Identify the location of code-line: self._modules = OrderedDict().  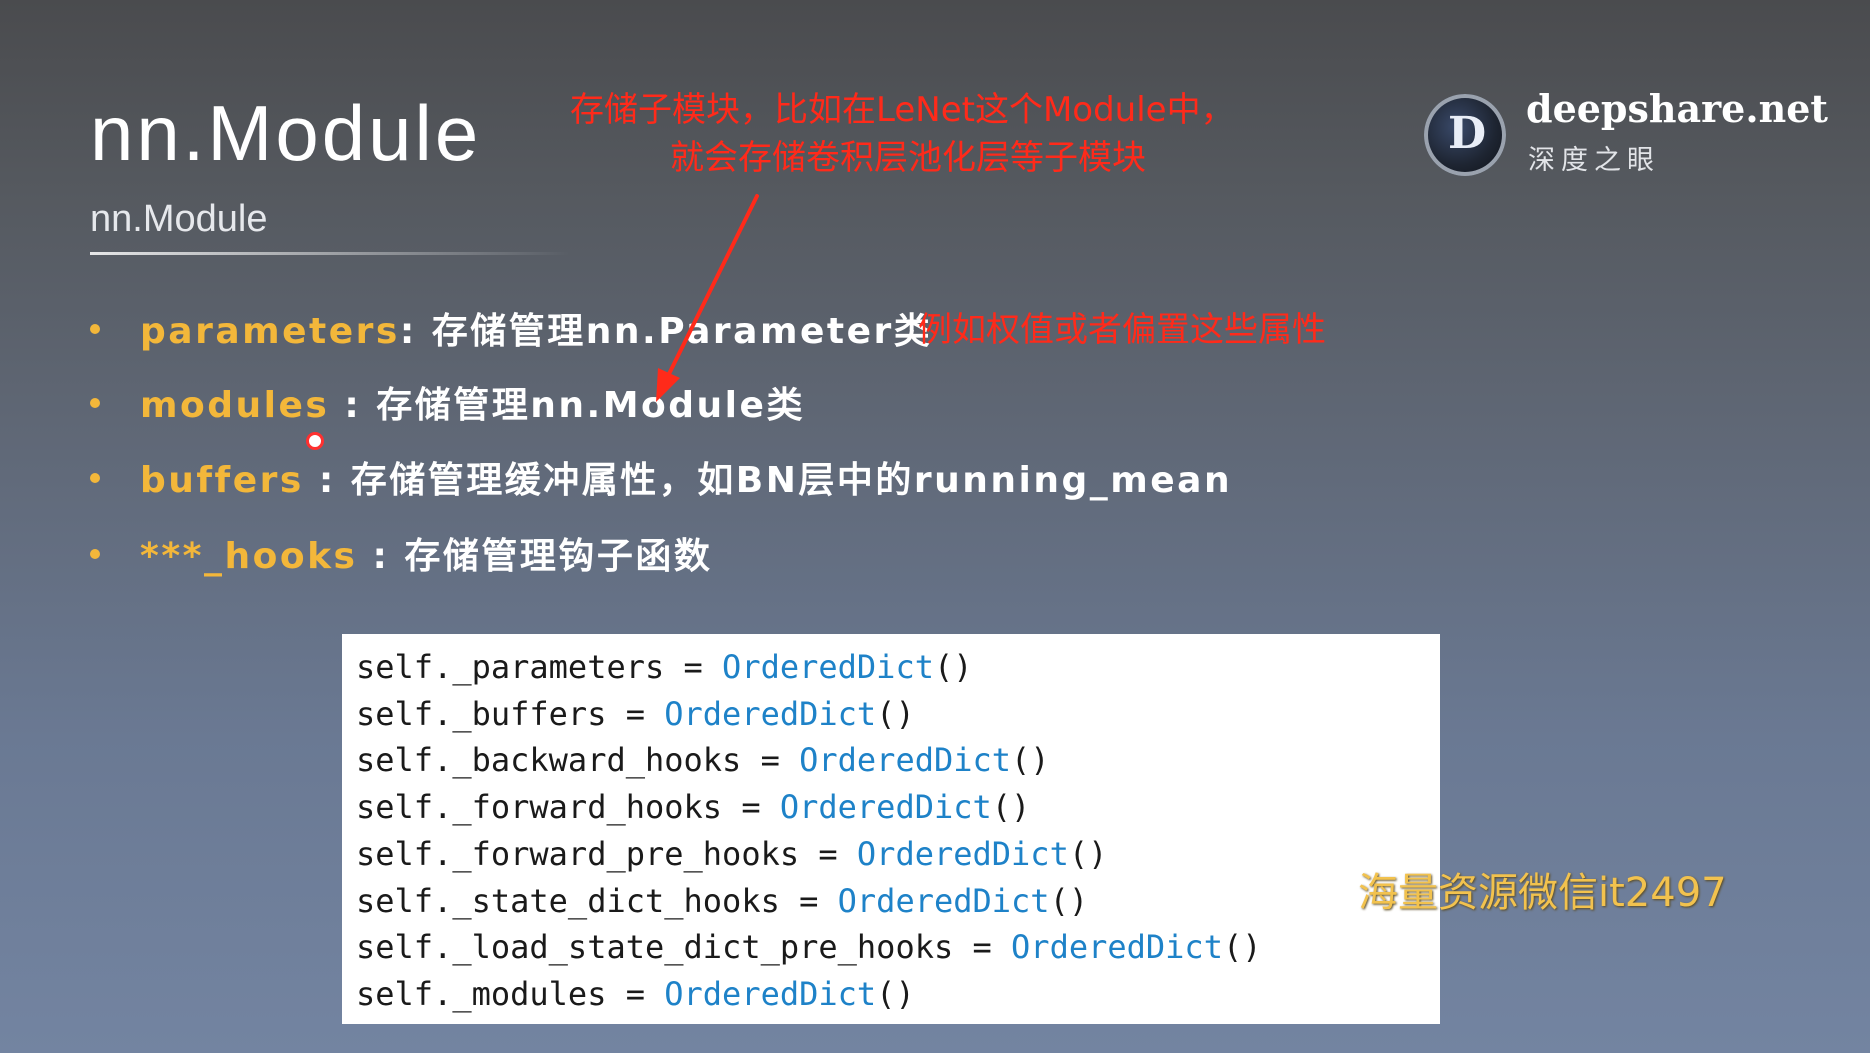
(898, 994).